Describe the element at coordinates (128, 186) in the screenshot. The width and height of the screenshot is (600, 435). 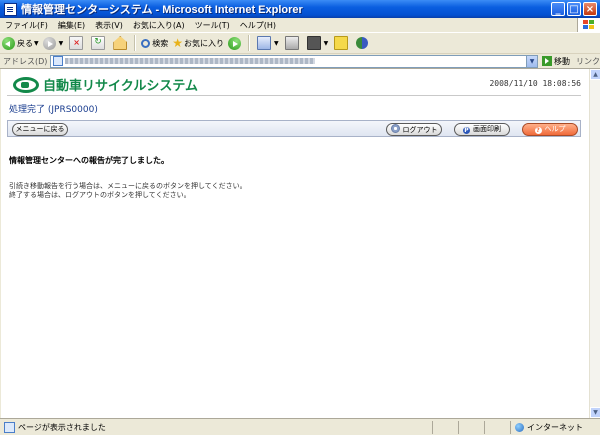
I see `instruction-line: 引続き移動報告を行う場合は、メニューに戻るのボタンを押してください。` at that location.